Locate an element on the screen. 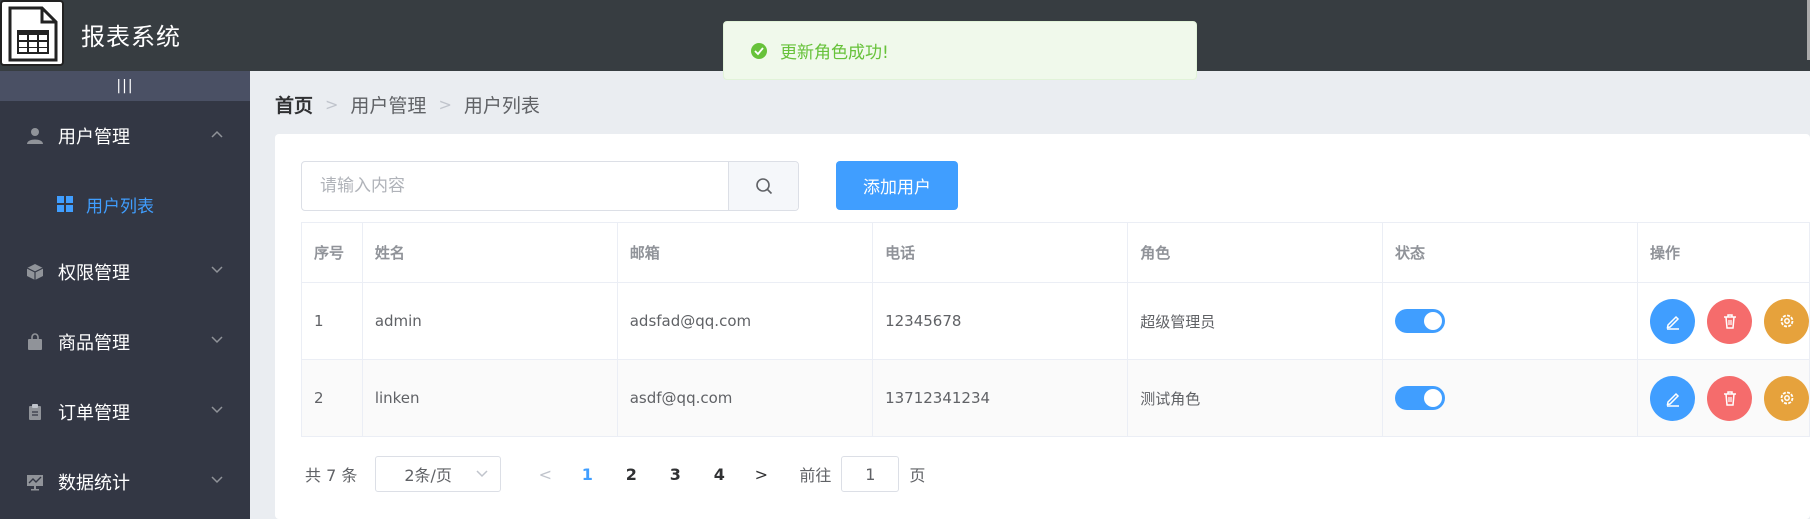  breadcrumb-level2: 用户列表 is located at coordinates (501, 106).